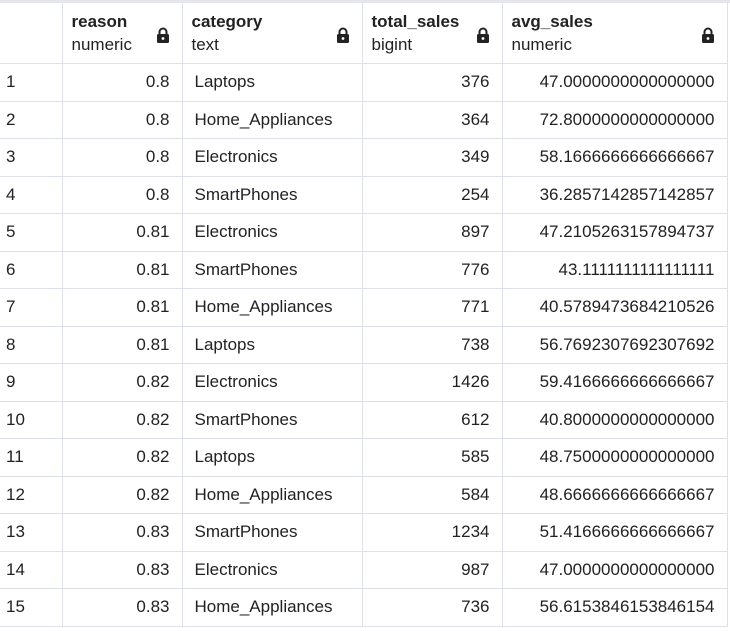 The width and height of the screenshot is (730, 631). What do you see at coordinates (31, 195) in the screenshot?
I see `row-number: 4` at bounding box center [31, 195].